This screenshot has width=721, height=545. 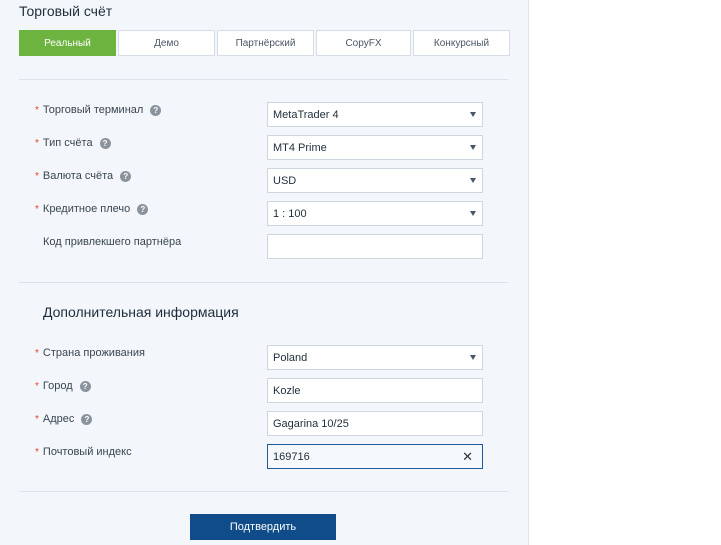 I want to click on postcode-input: 169716 ✕, so click(x=375, y=456).